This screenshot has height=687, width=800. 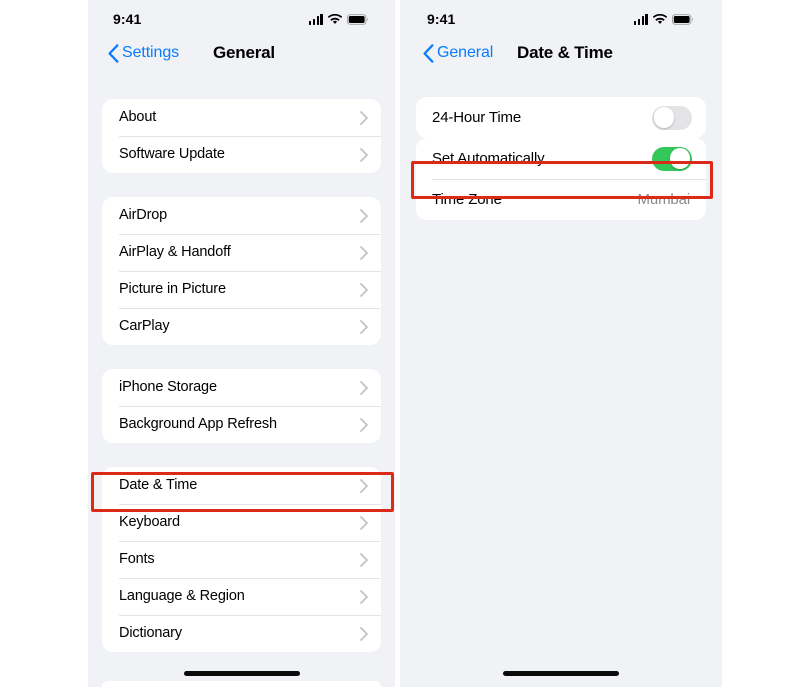 I want to click on settings-row-label: Picture in Picture, so click(x=172, y=289).